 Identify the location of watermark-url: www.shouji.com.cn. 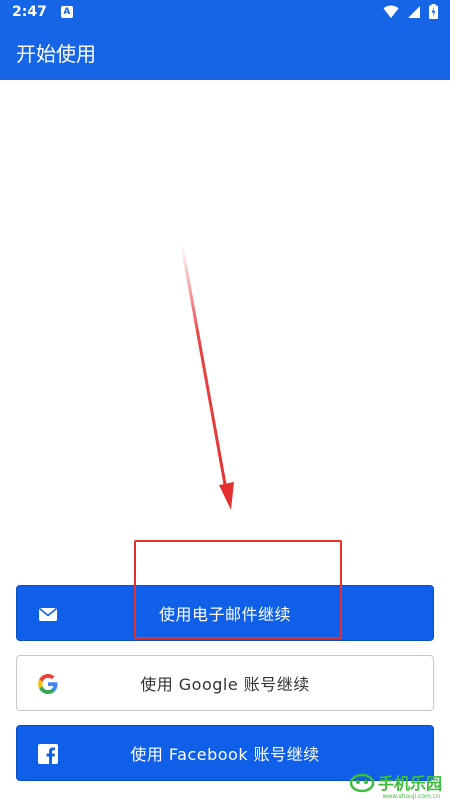
(411, 796).